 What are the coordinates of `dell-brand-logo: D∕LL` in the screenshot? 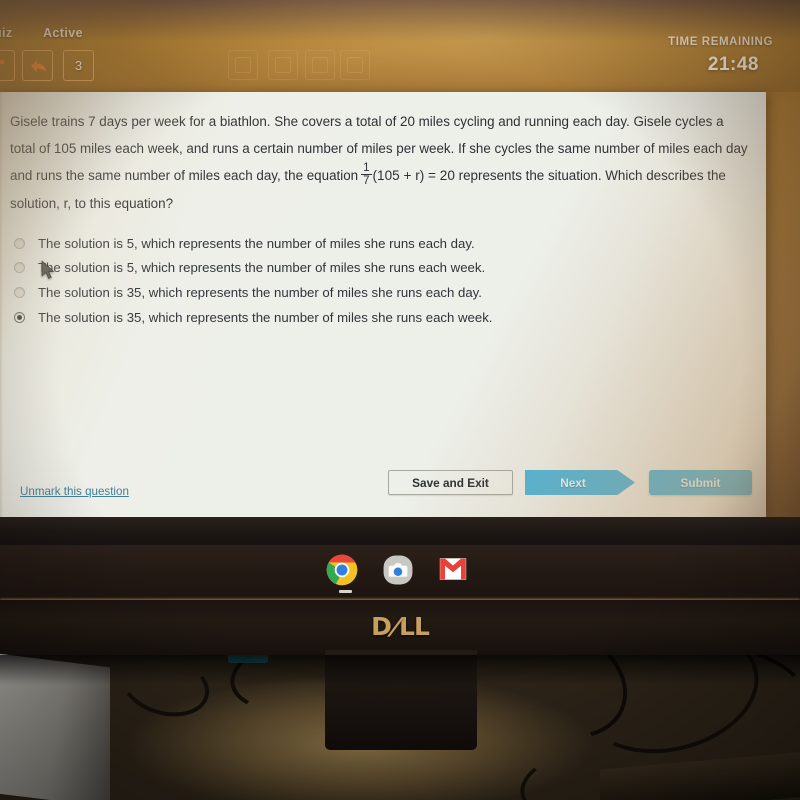 It's located at (400, 626).